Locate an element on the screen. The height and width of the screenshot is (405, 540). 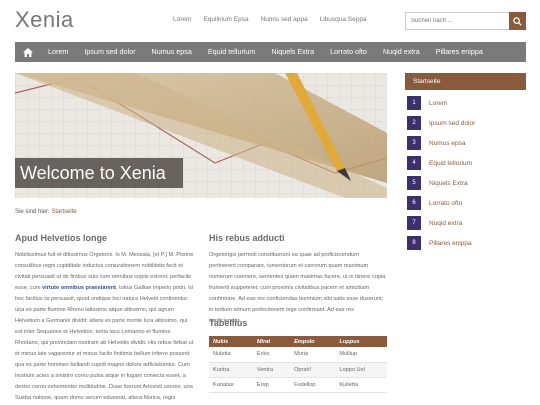
bold-link: virtute omnibus praestarent is located at coordinates (79, 288).